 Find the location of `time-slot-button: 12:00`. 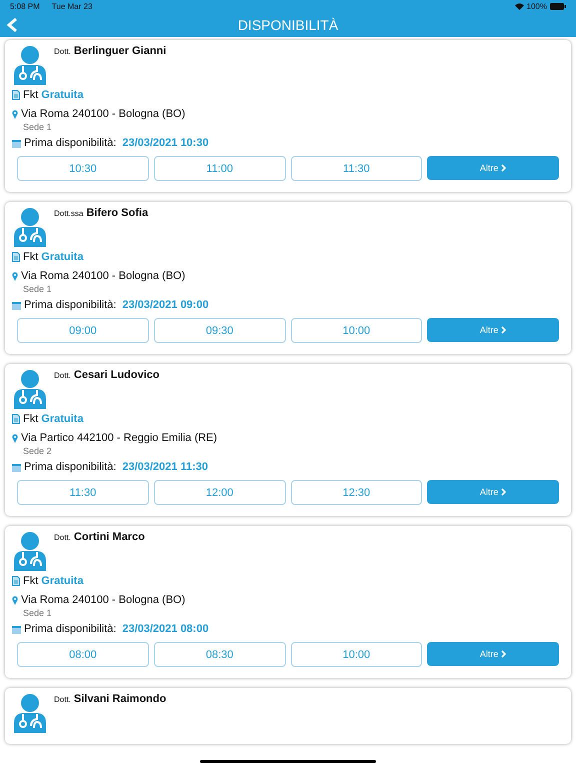

time-slot-button: 12:00 is located at coordinates (220, 492).